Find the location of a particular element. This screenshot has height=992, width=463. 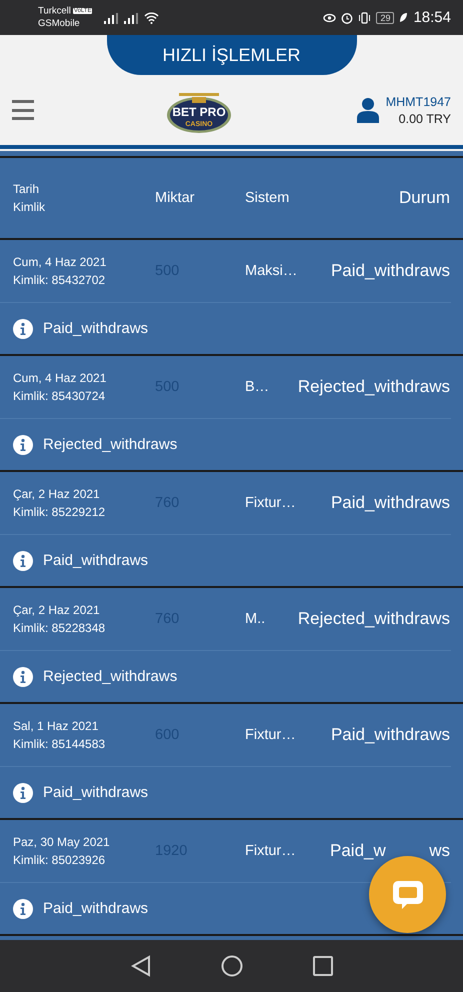

menu-icon is located at coordinates (23, 110).